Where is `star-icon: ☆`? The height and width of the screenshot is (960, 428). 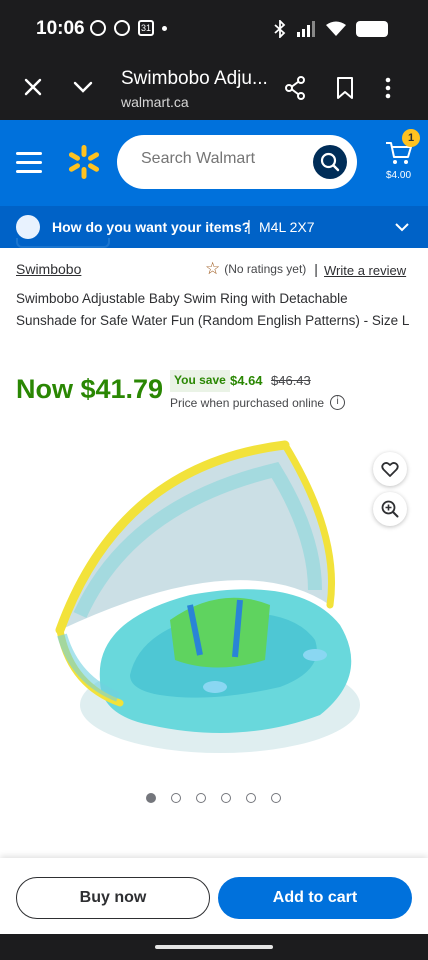
star-icon: ☆ is located at coordinates (213, 268).